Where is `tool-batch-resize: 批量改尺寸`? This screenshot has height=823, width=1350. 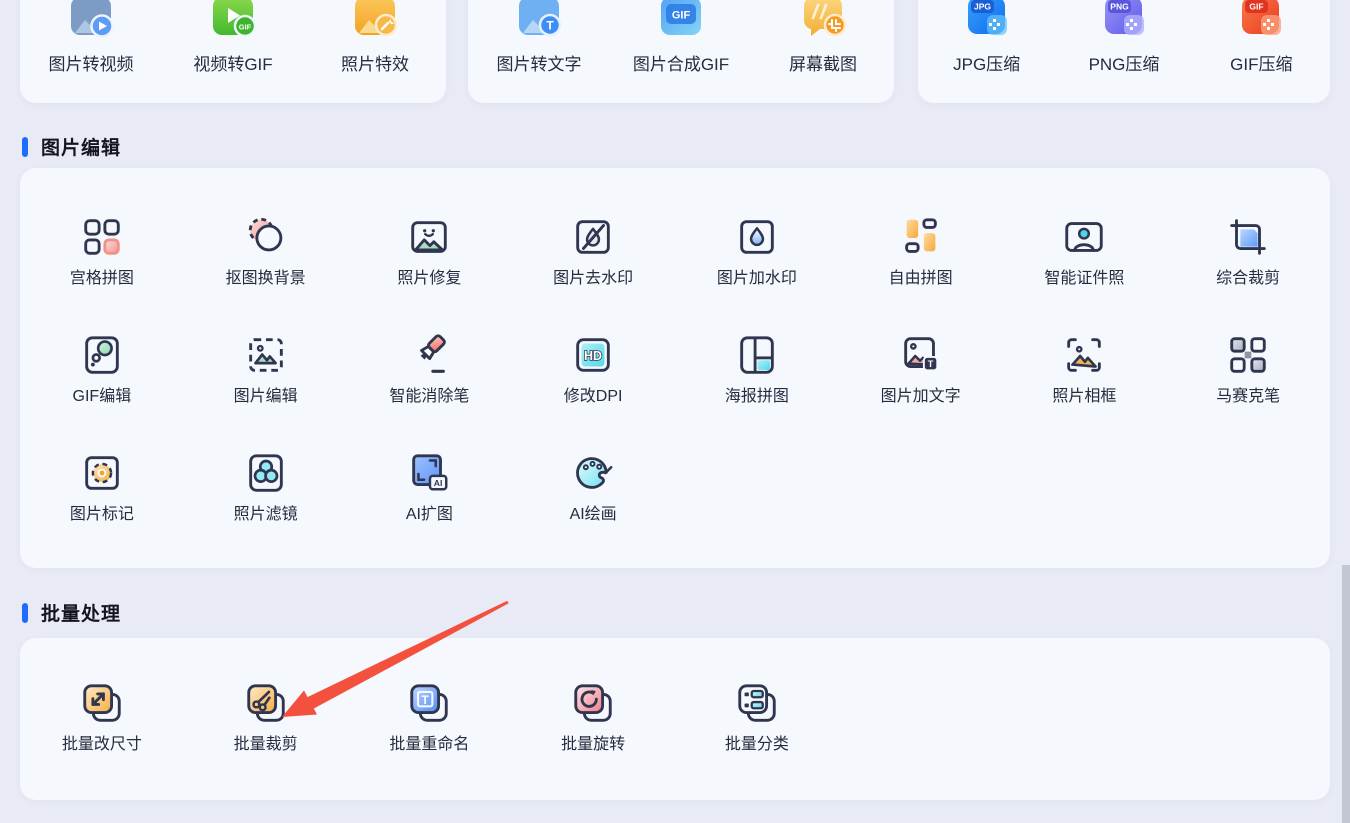
tool-batch-resize: 批量改尺寸 is located at coordinates (102, 739).